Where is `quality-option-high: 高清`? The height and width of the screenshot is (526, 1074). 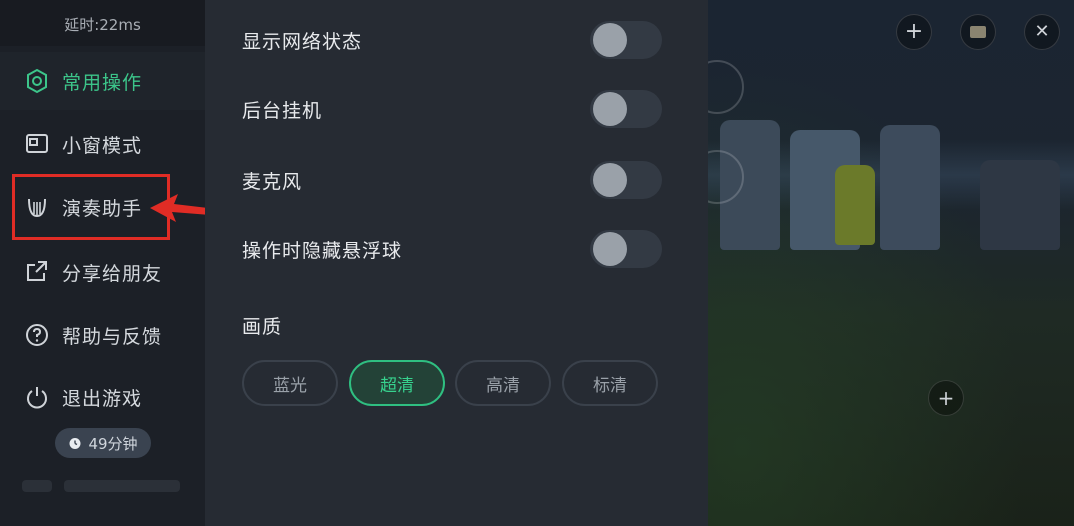
quality-option-high: 高清 is located at coordinates (503, 383).